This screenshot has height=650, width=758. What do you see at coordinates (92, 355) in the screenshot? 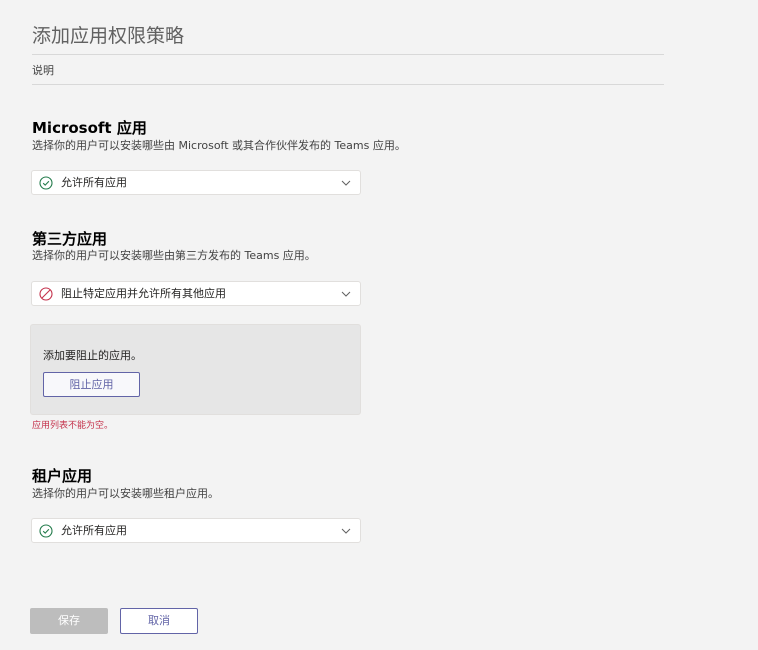
I see `blocked-apps-prompt: 添加要阻止的应用。` at bounding box center [92, 355].